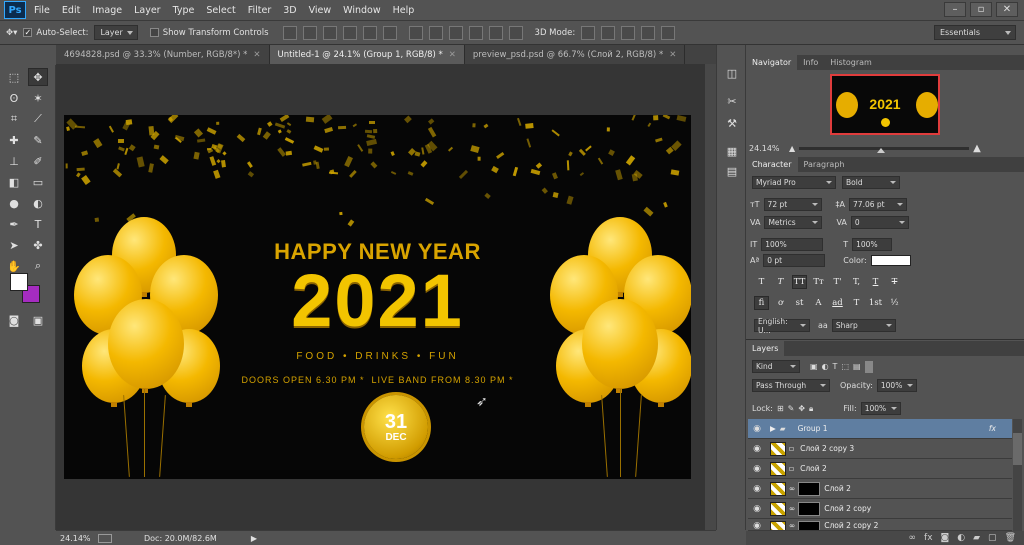  What do you see at coordinates (977, 148) in the screenshot?
I see `zoom-in-icon: ▲` at bounding box center [977, 148].